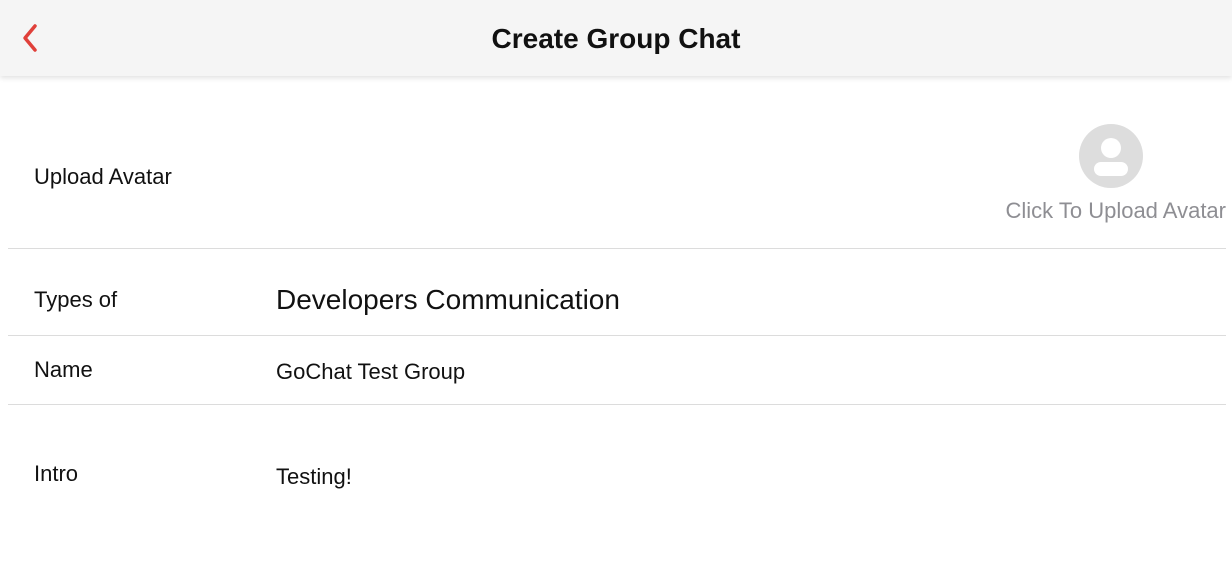 This screenshot has width=1232, height=578. What do you see at coordinates (63, 369) in the screenshot?
I see `name-label: Name` at bounding box center [63, 369].